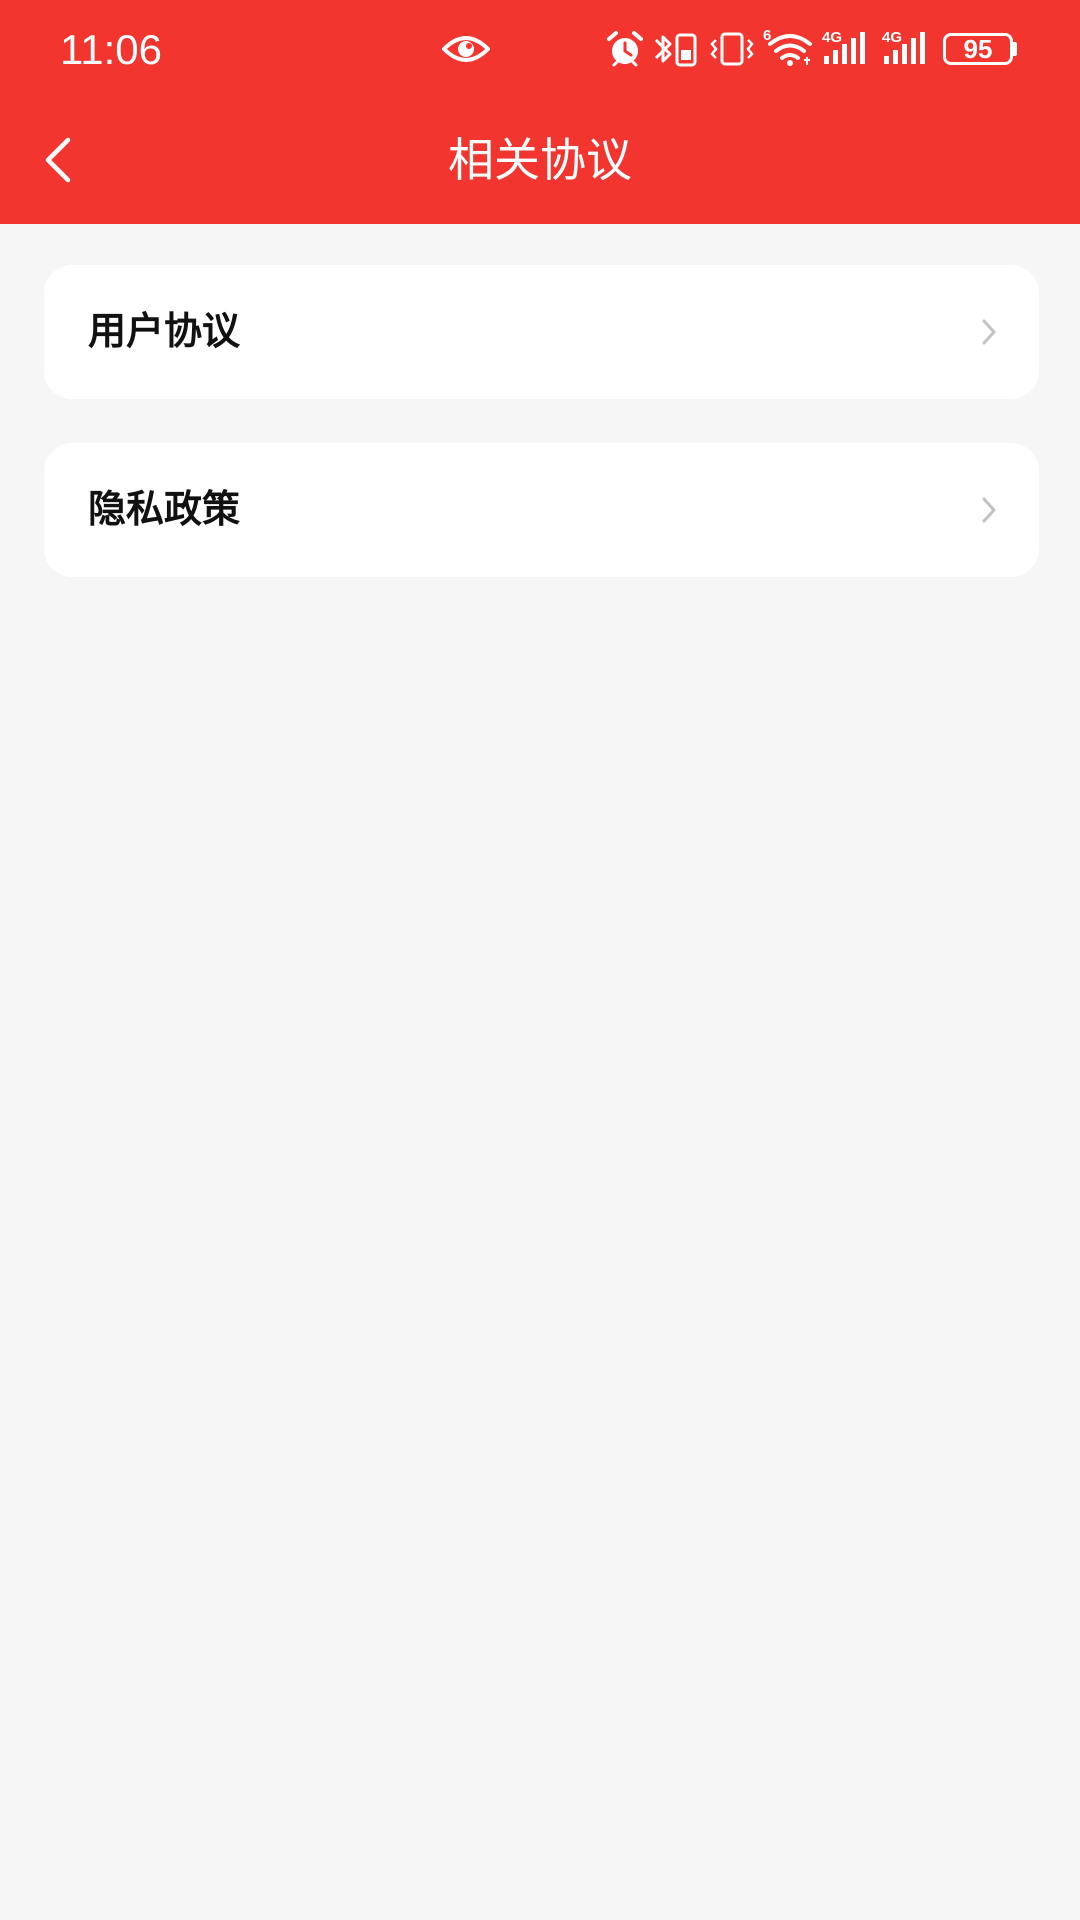  Describe the element at coordinates (541, 510) in the screenshot. I see `list-item-privacy-policy: 隐私政策` at that location.